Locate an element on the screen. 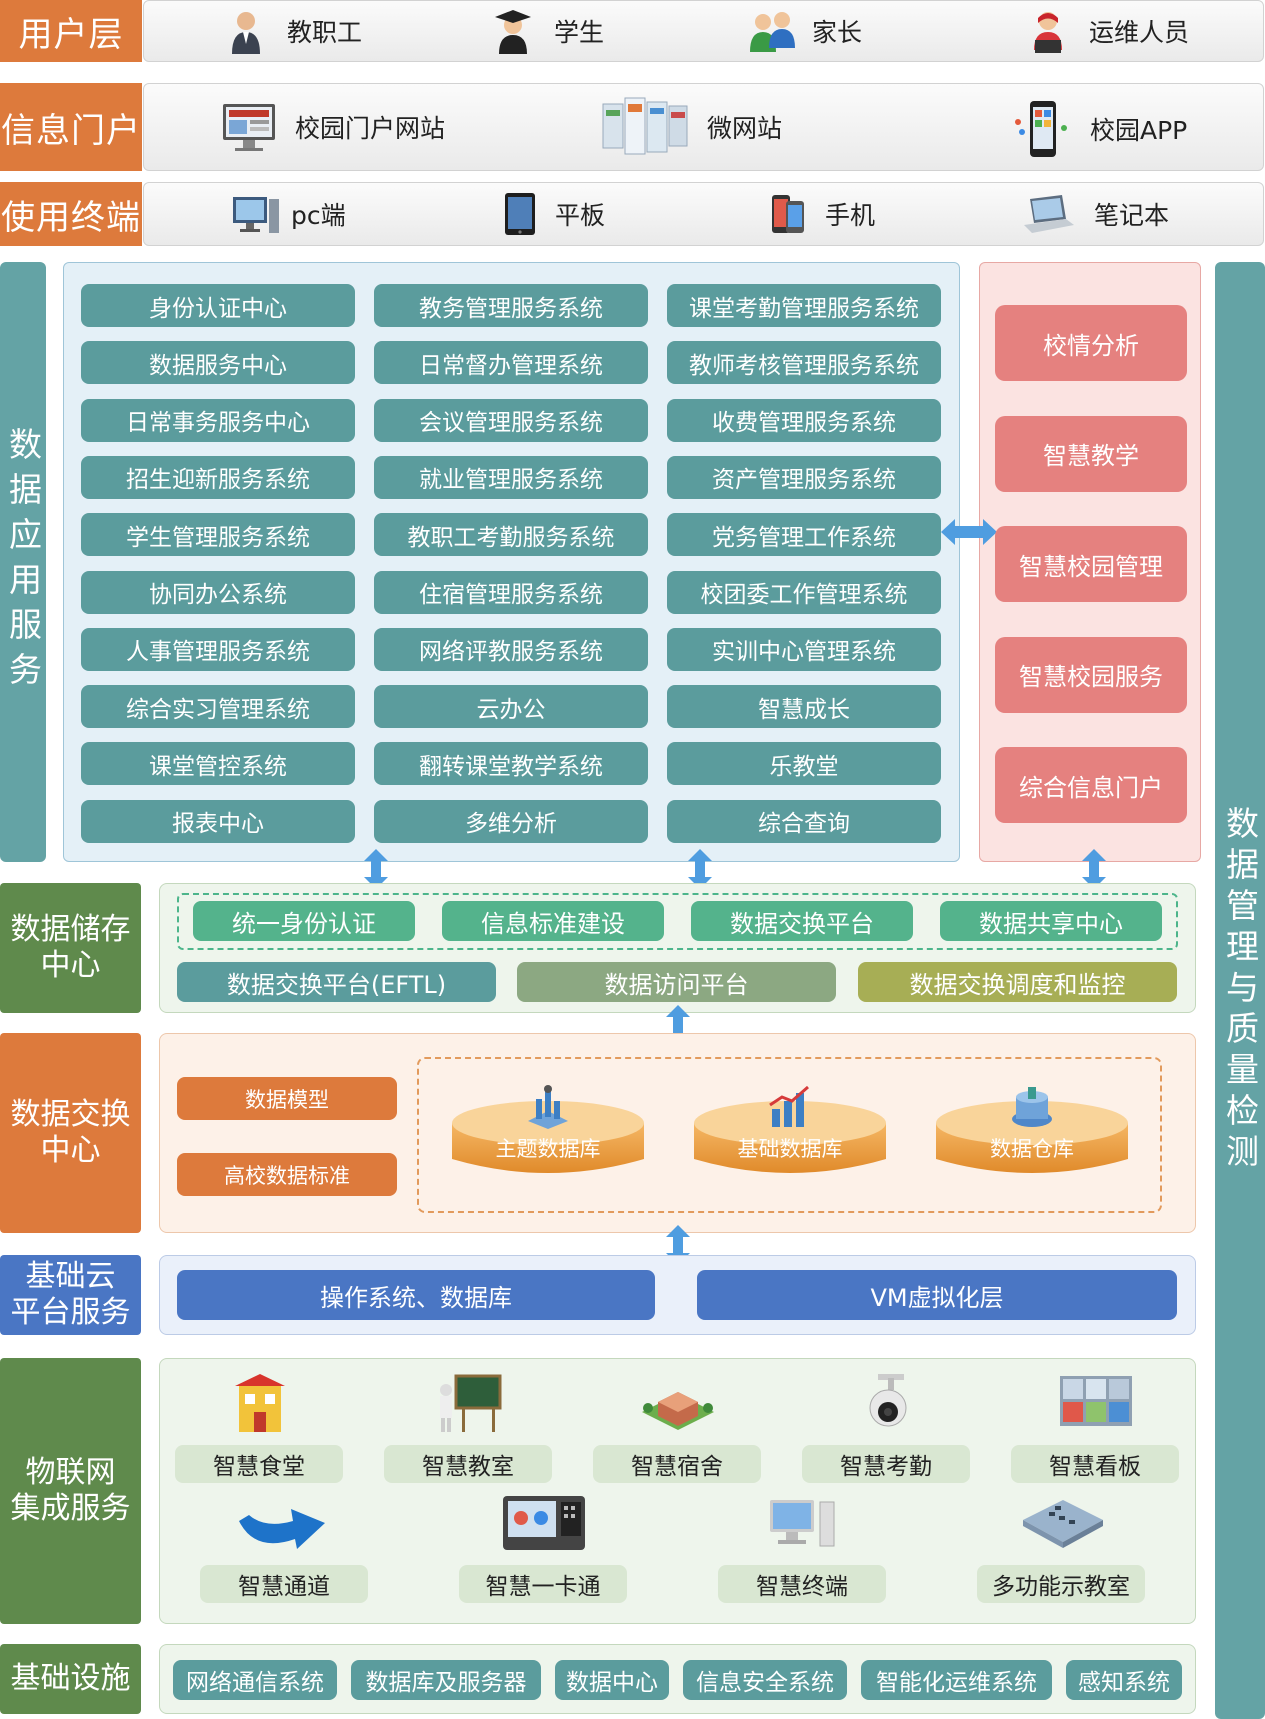 Image resolution: width=1265 pixels, height=1719 pixels. bar-chart-icon is located at coordinates (790, 1107).